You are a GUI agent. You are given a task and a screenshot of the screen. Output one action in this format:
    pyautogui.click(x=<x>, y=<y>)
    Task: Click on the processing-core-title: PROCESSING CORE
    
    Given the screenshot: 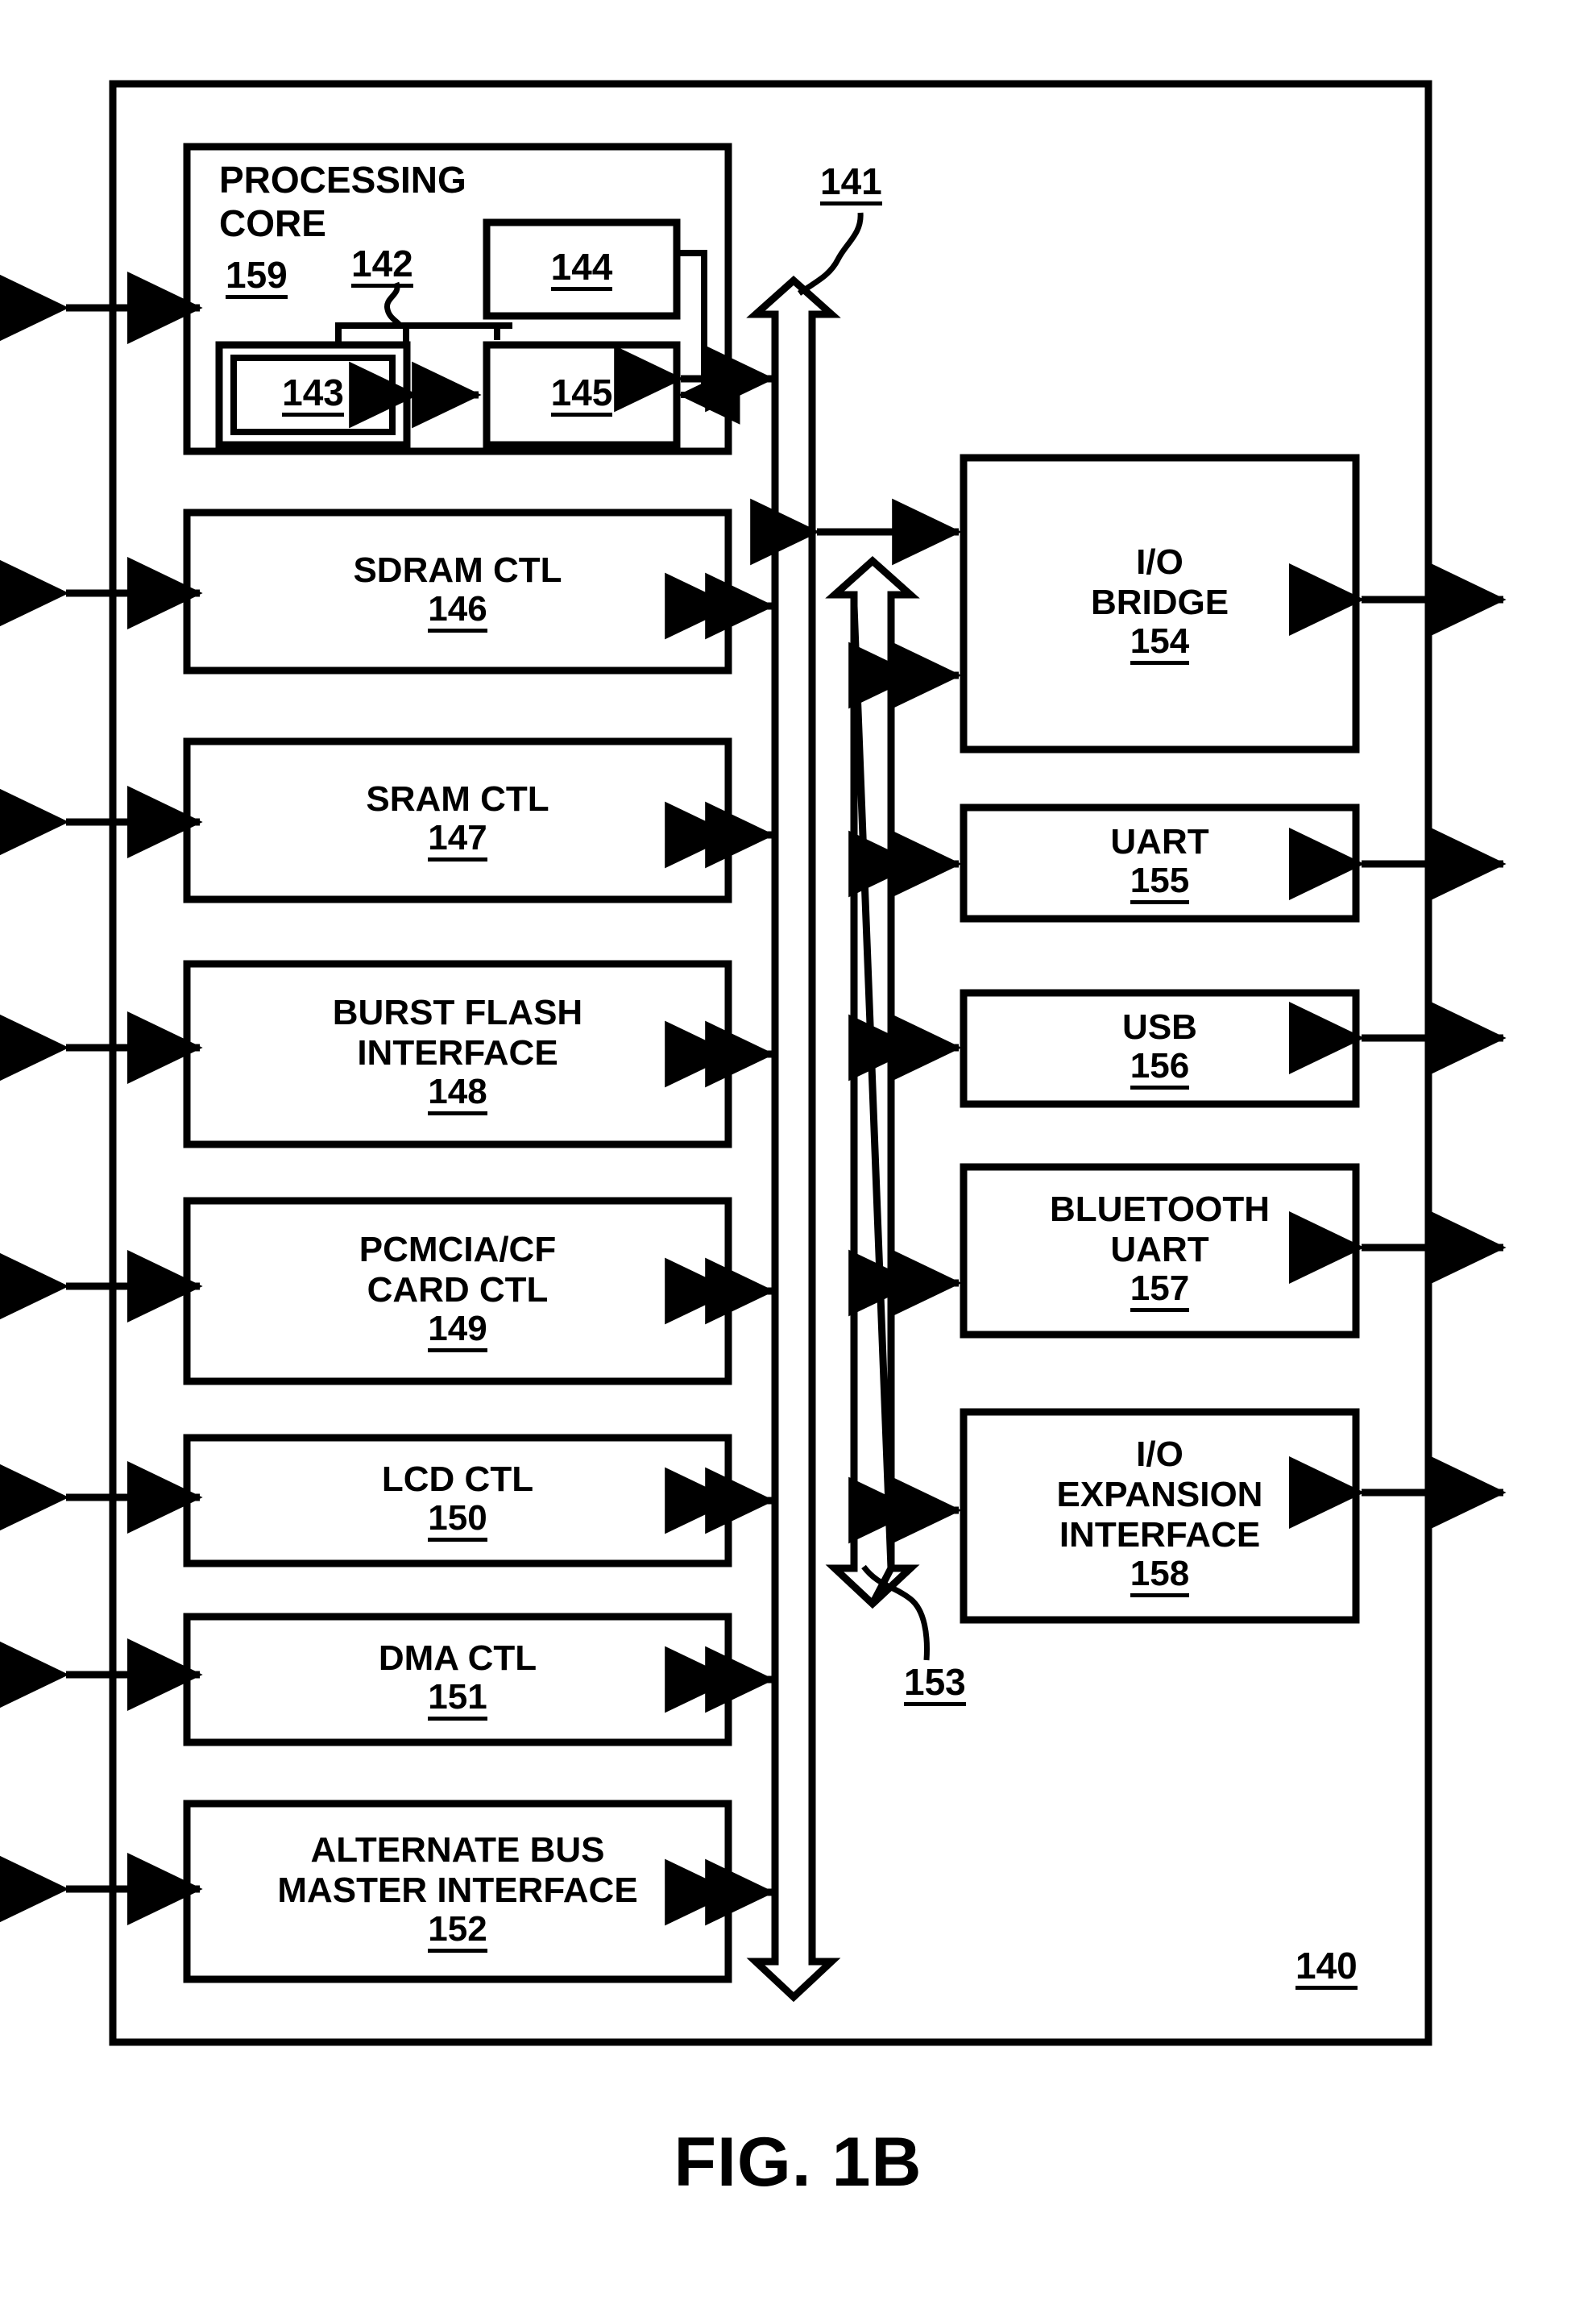 What is the action you would take?
    pyautogui.click(x=388, y=202)
    